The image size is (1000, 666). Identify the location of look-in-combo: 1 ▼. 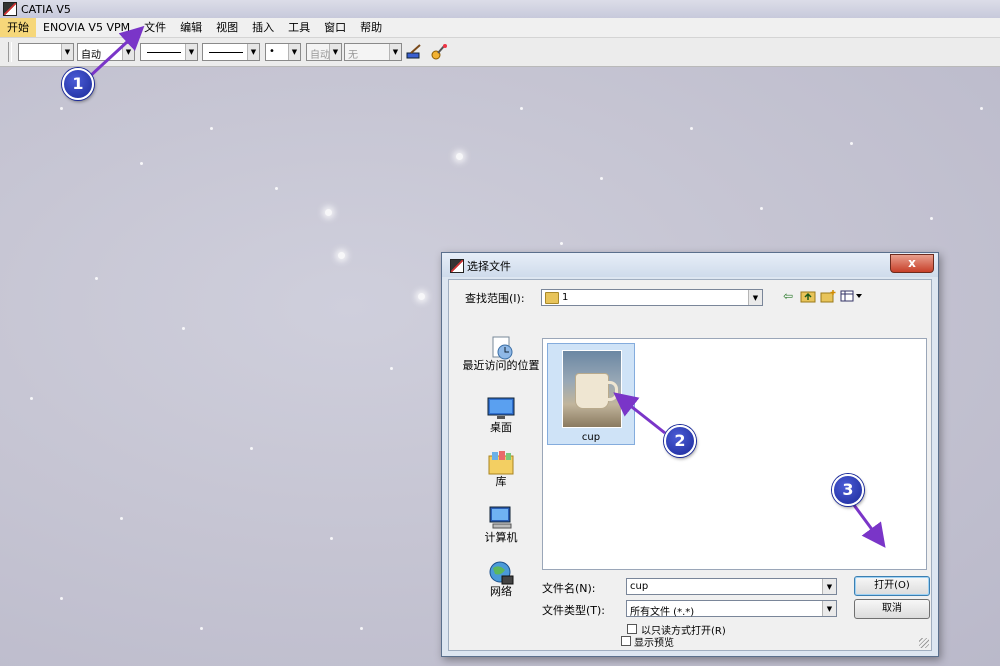
(652, 297).